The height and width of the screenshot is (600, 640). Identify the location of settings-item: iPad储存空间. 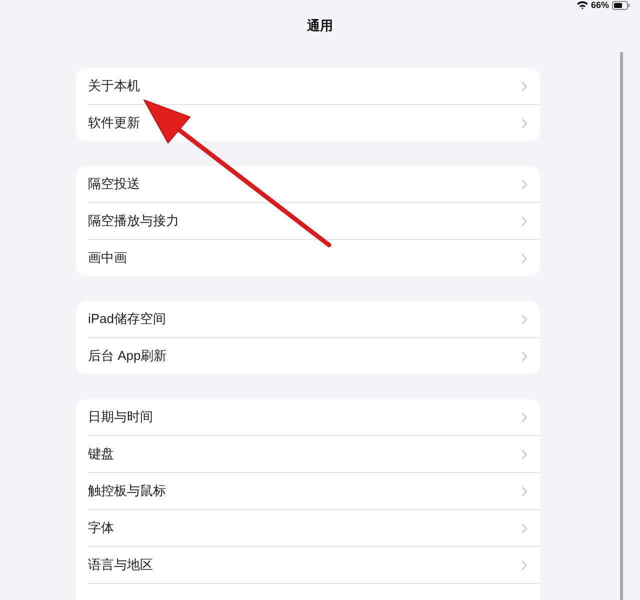
(308, 319).